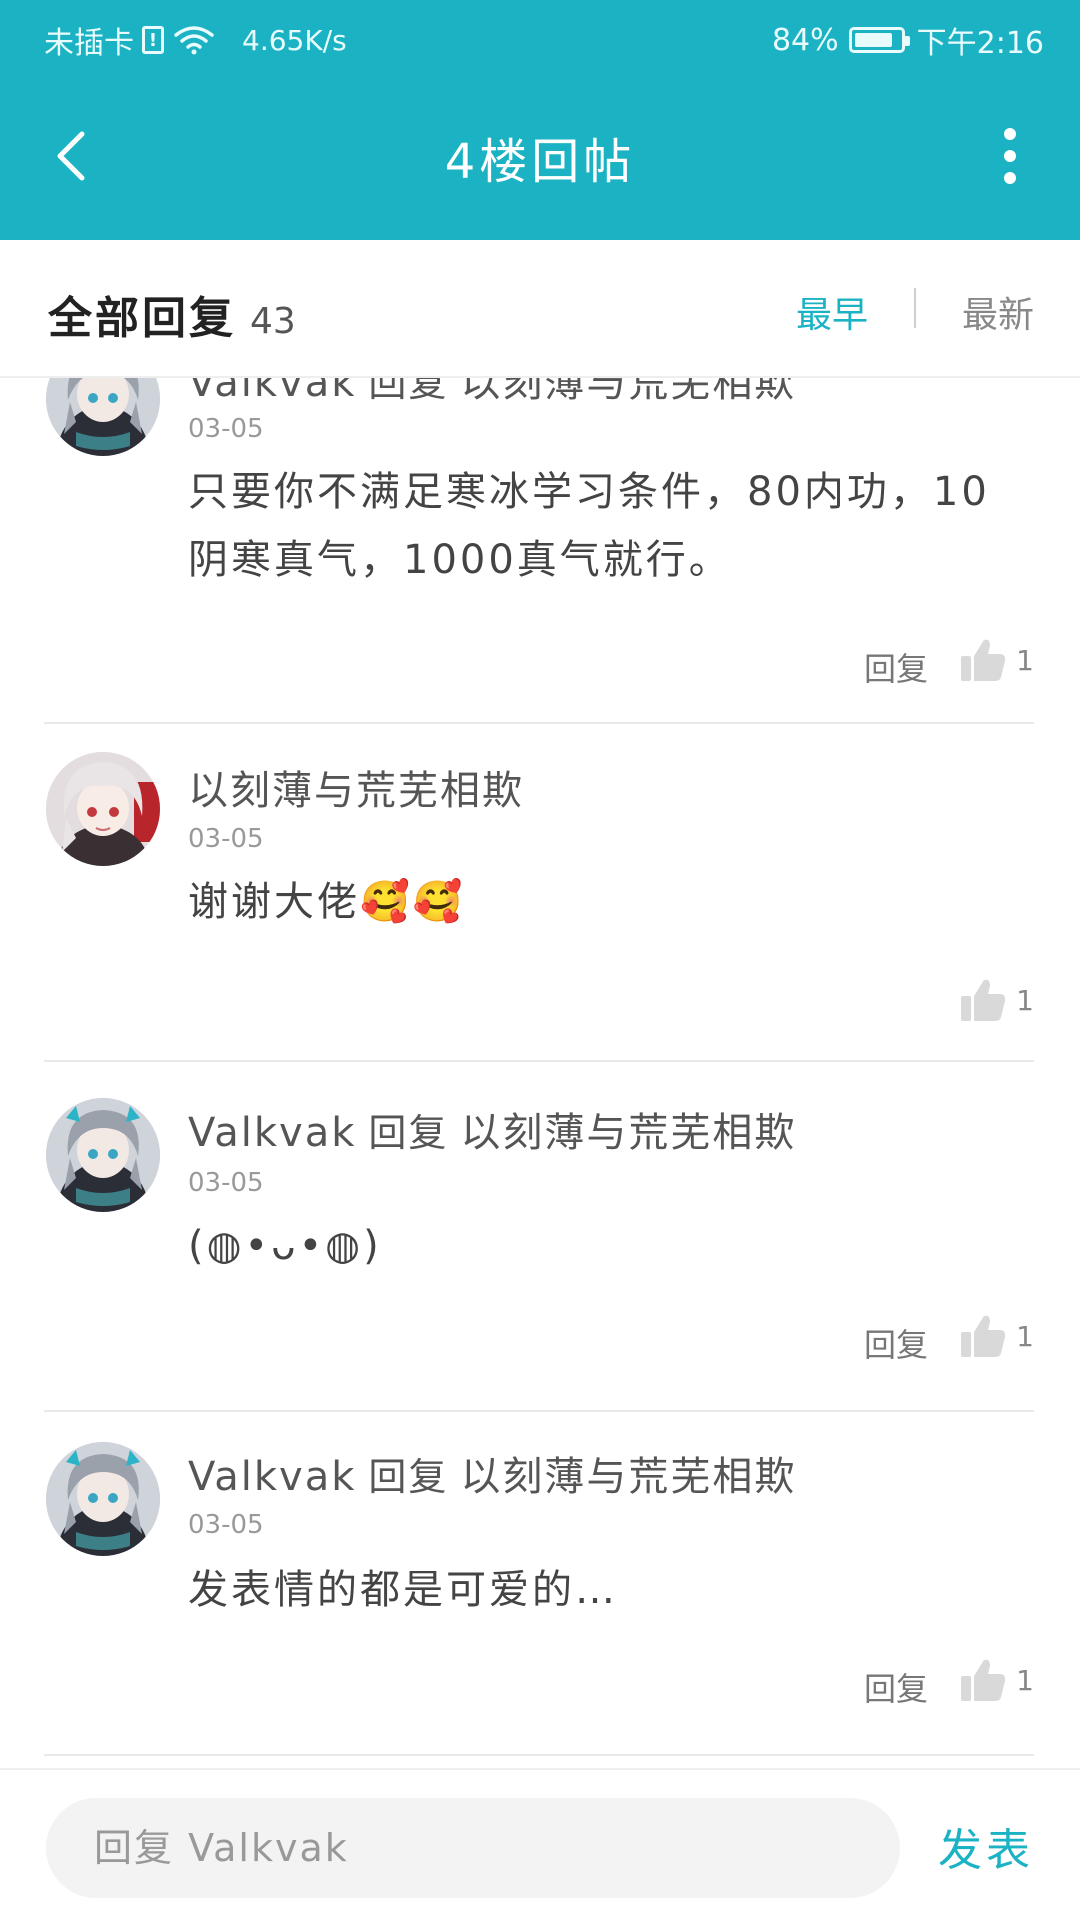  I want to click on wifi-icon, so click(194, 40).